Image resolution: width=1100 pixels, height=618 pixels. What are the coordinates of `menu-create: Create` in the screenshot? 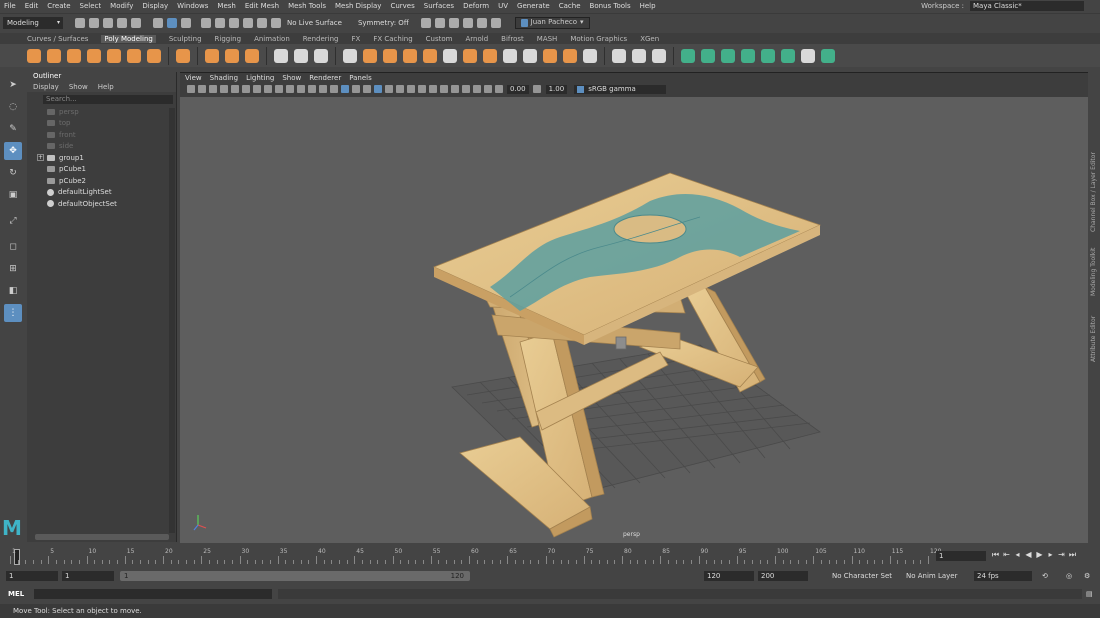 It's located at (58, 6).